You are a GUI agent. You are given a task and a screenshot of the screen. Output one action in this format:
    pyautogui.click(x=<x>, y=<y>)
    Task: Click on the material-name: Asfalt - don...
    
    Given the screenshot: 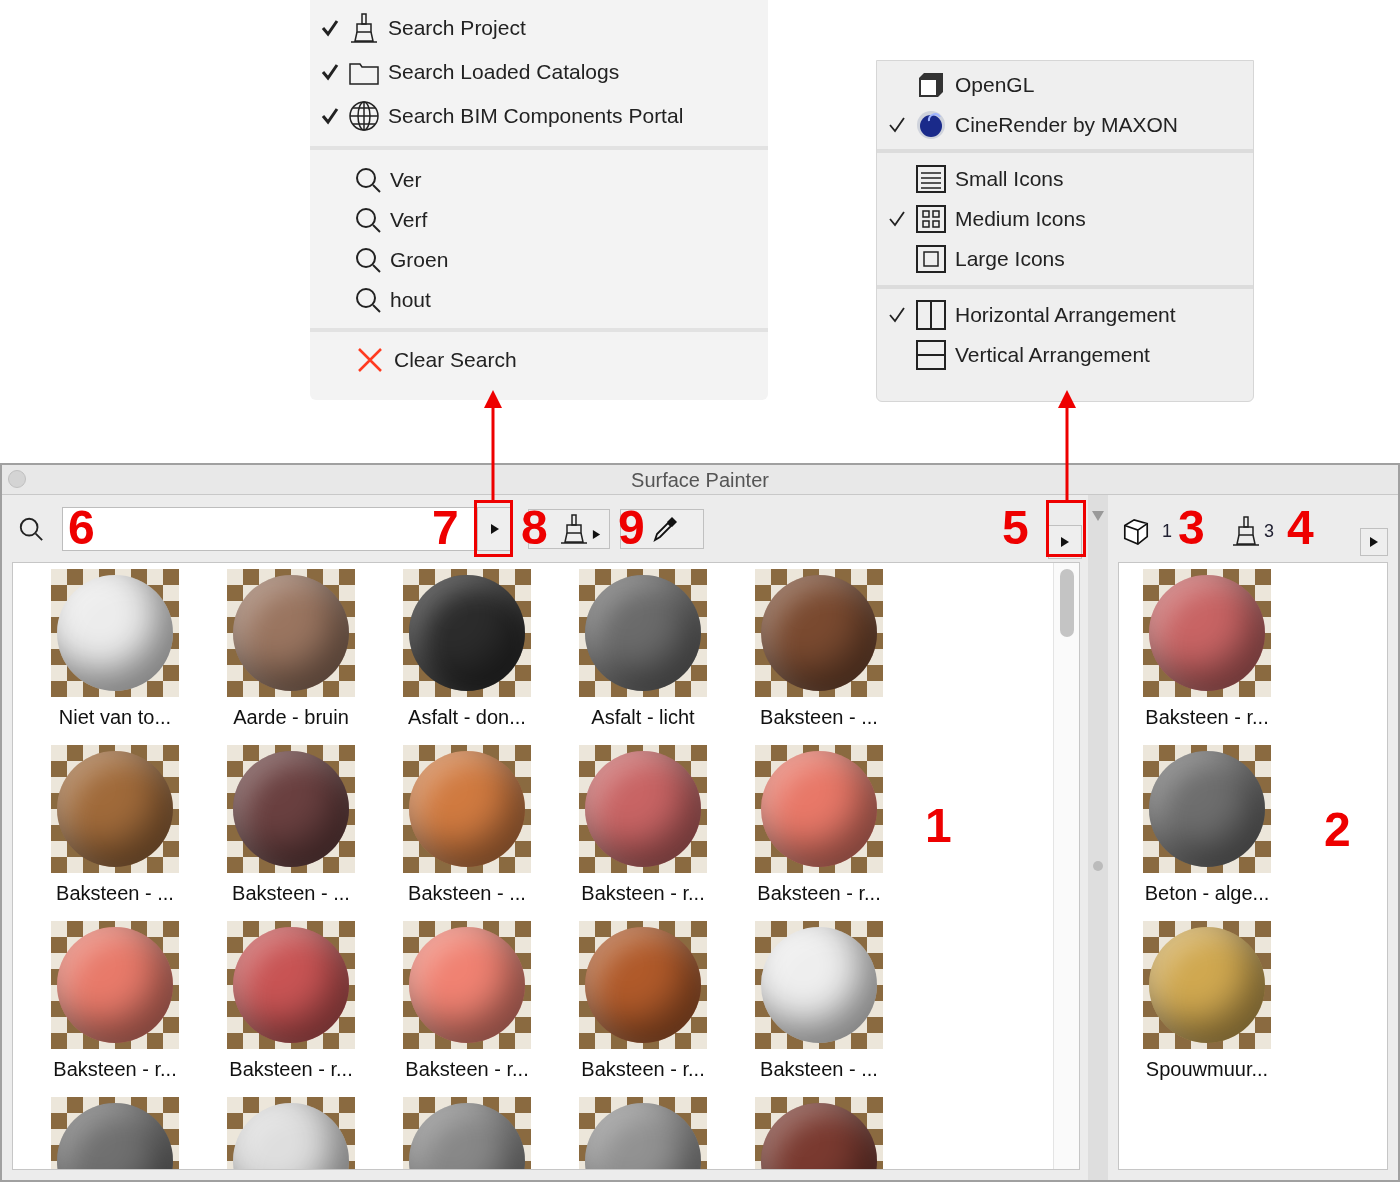 What is the action you would take?
    pyautogui.click(x=467, y=717)
    